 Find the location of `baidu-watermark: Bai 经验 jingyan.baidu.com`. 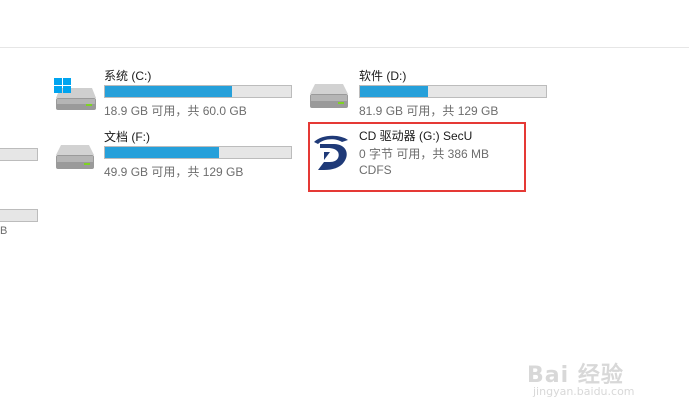

baidu-watermark: Bai 经验 jingyan.baidu.com is located at coordinates (597, 379).